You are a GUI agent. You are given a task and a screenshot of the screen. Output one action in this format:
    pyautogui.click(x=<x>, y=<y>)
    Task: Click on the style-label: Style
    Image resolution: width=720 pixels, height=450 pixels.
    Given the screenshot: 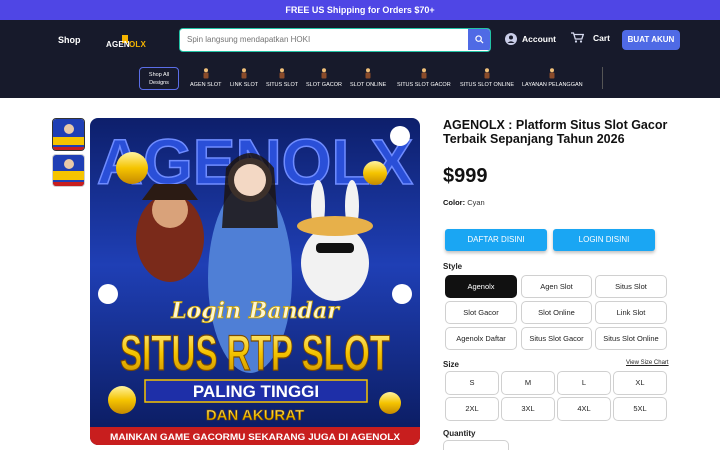 What is the action you would take?
    pyautogui.click(x=453, y=266)
    